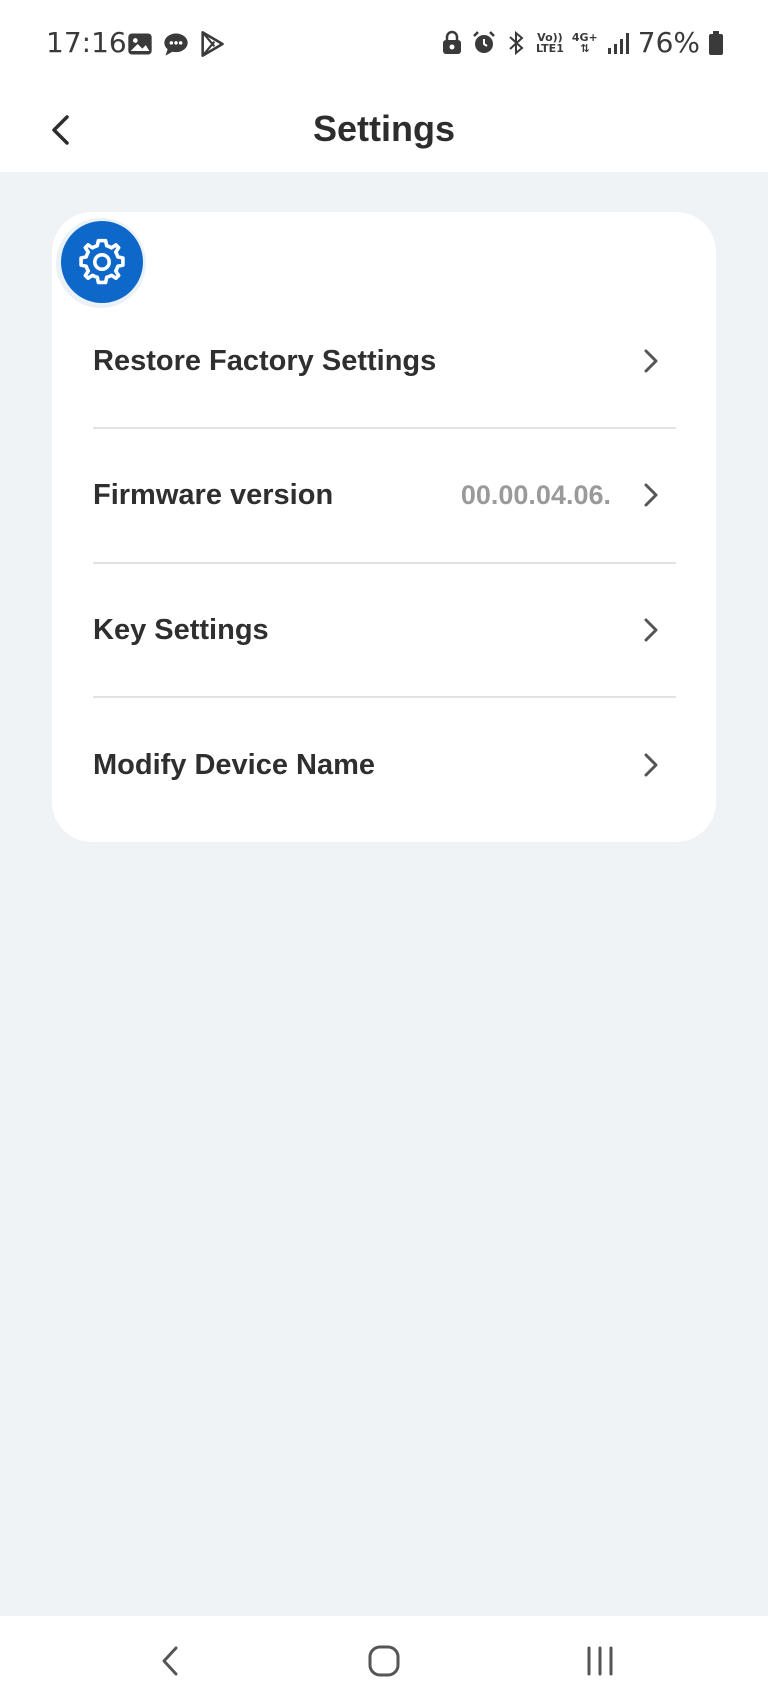 The height and width of the screenshot is (1706, 768). I want to click on nav-home-icon, so click(384, 1661).